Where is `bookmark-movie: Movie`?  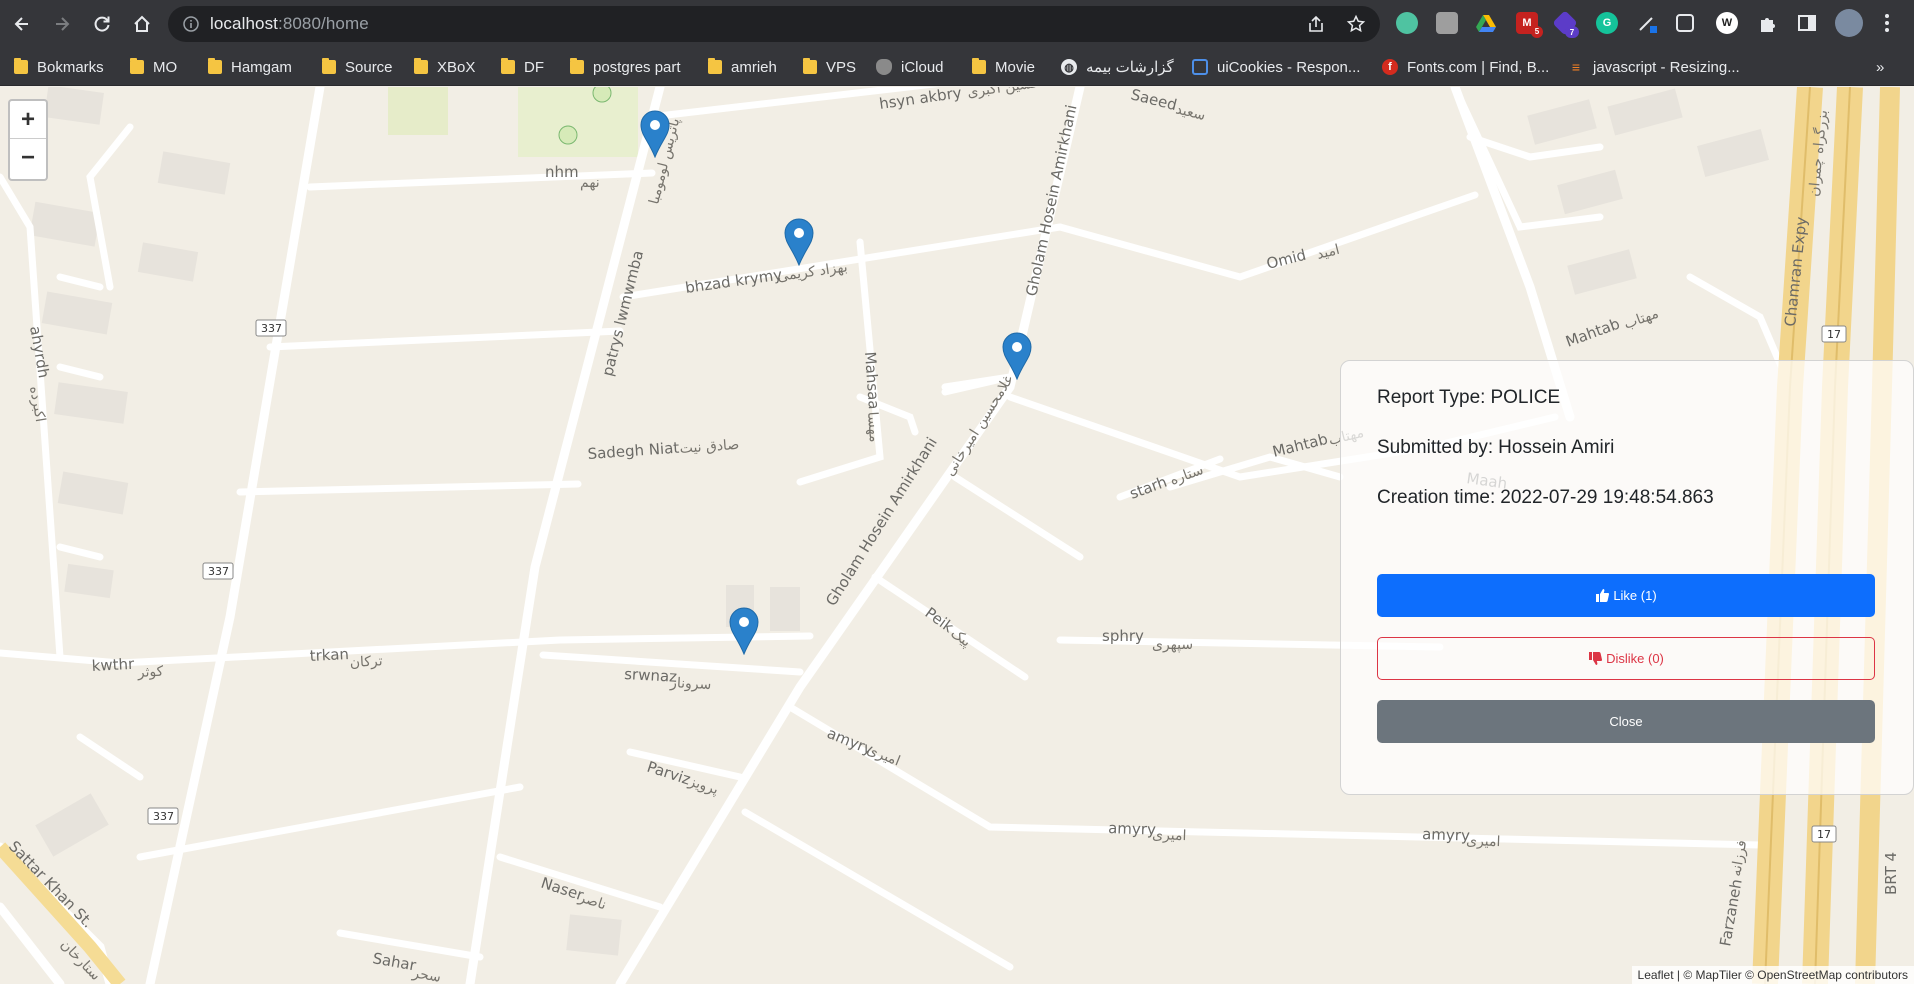 bookmark-movie: Movie is located at coordinates (1003, 67).